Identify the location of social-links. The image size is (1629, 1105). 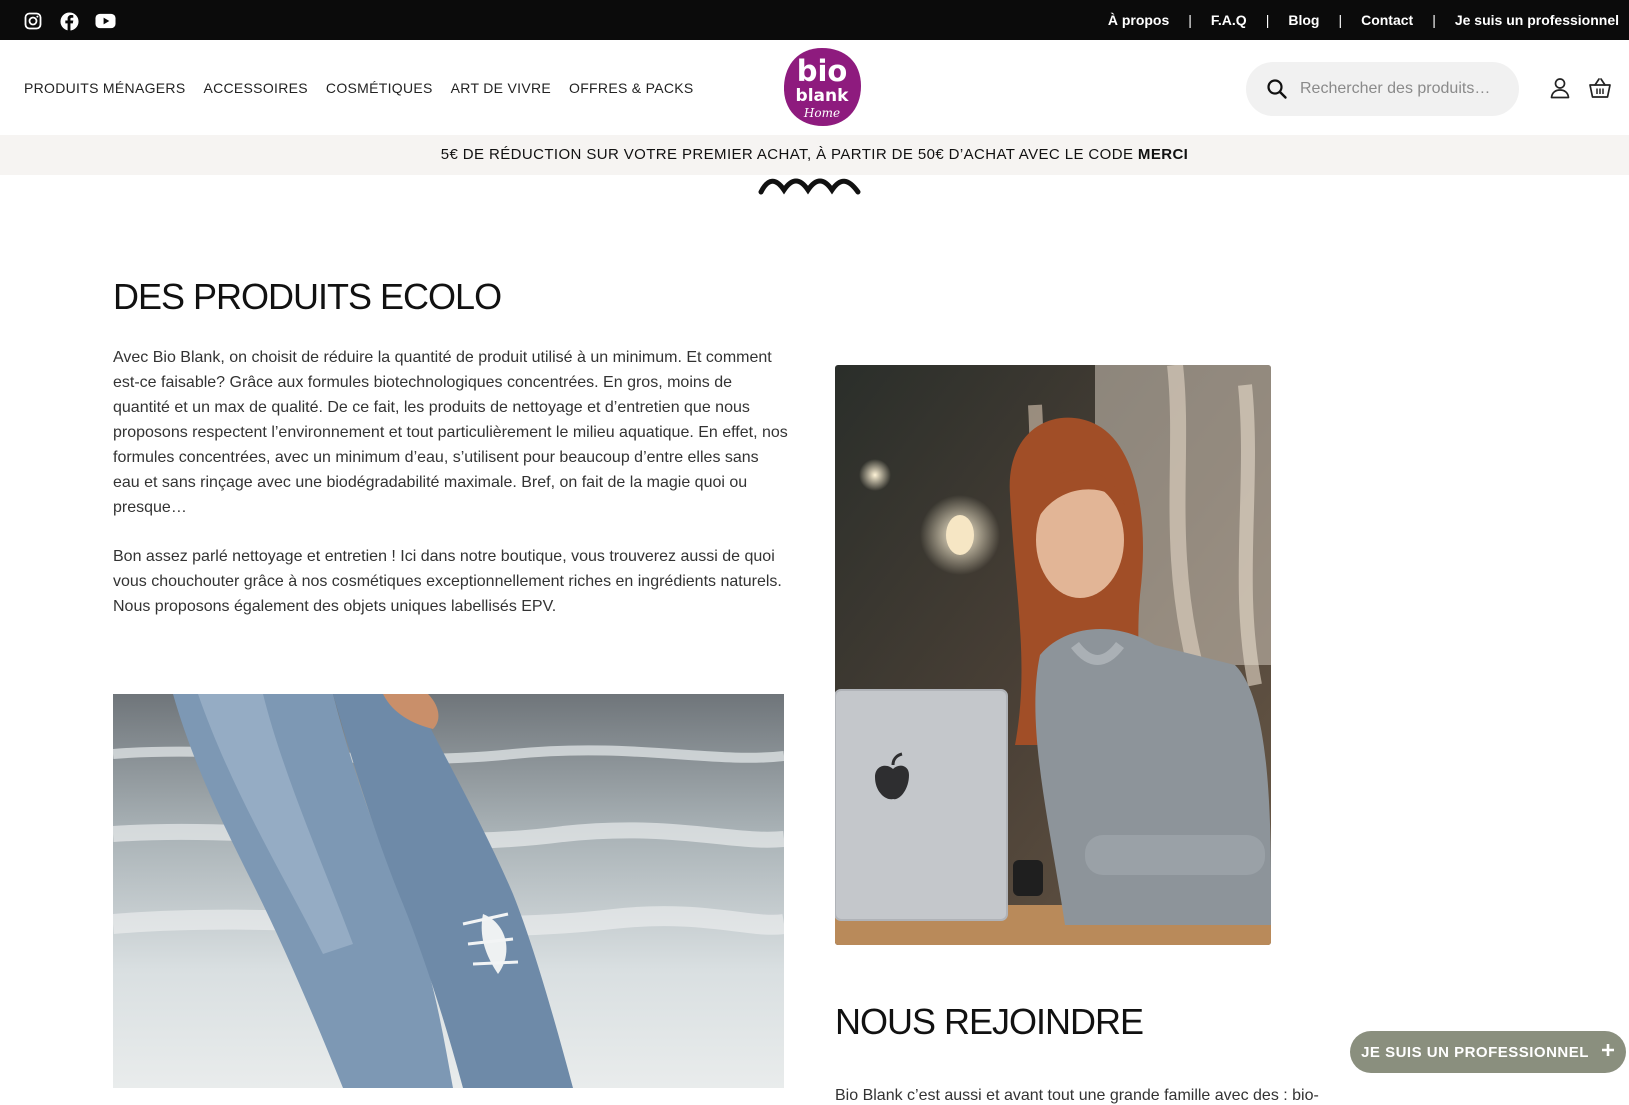
(69, 21).